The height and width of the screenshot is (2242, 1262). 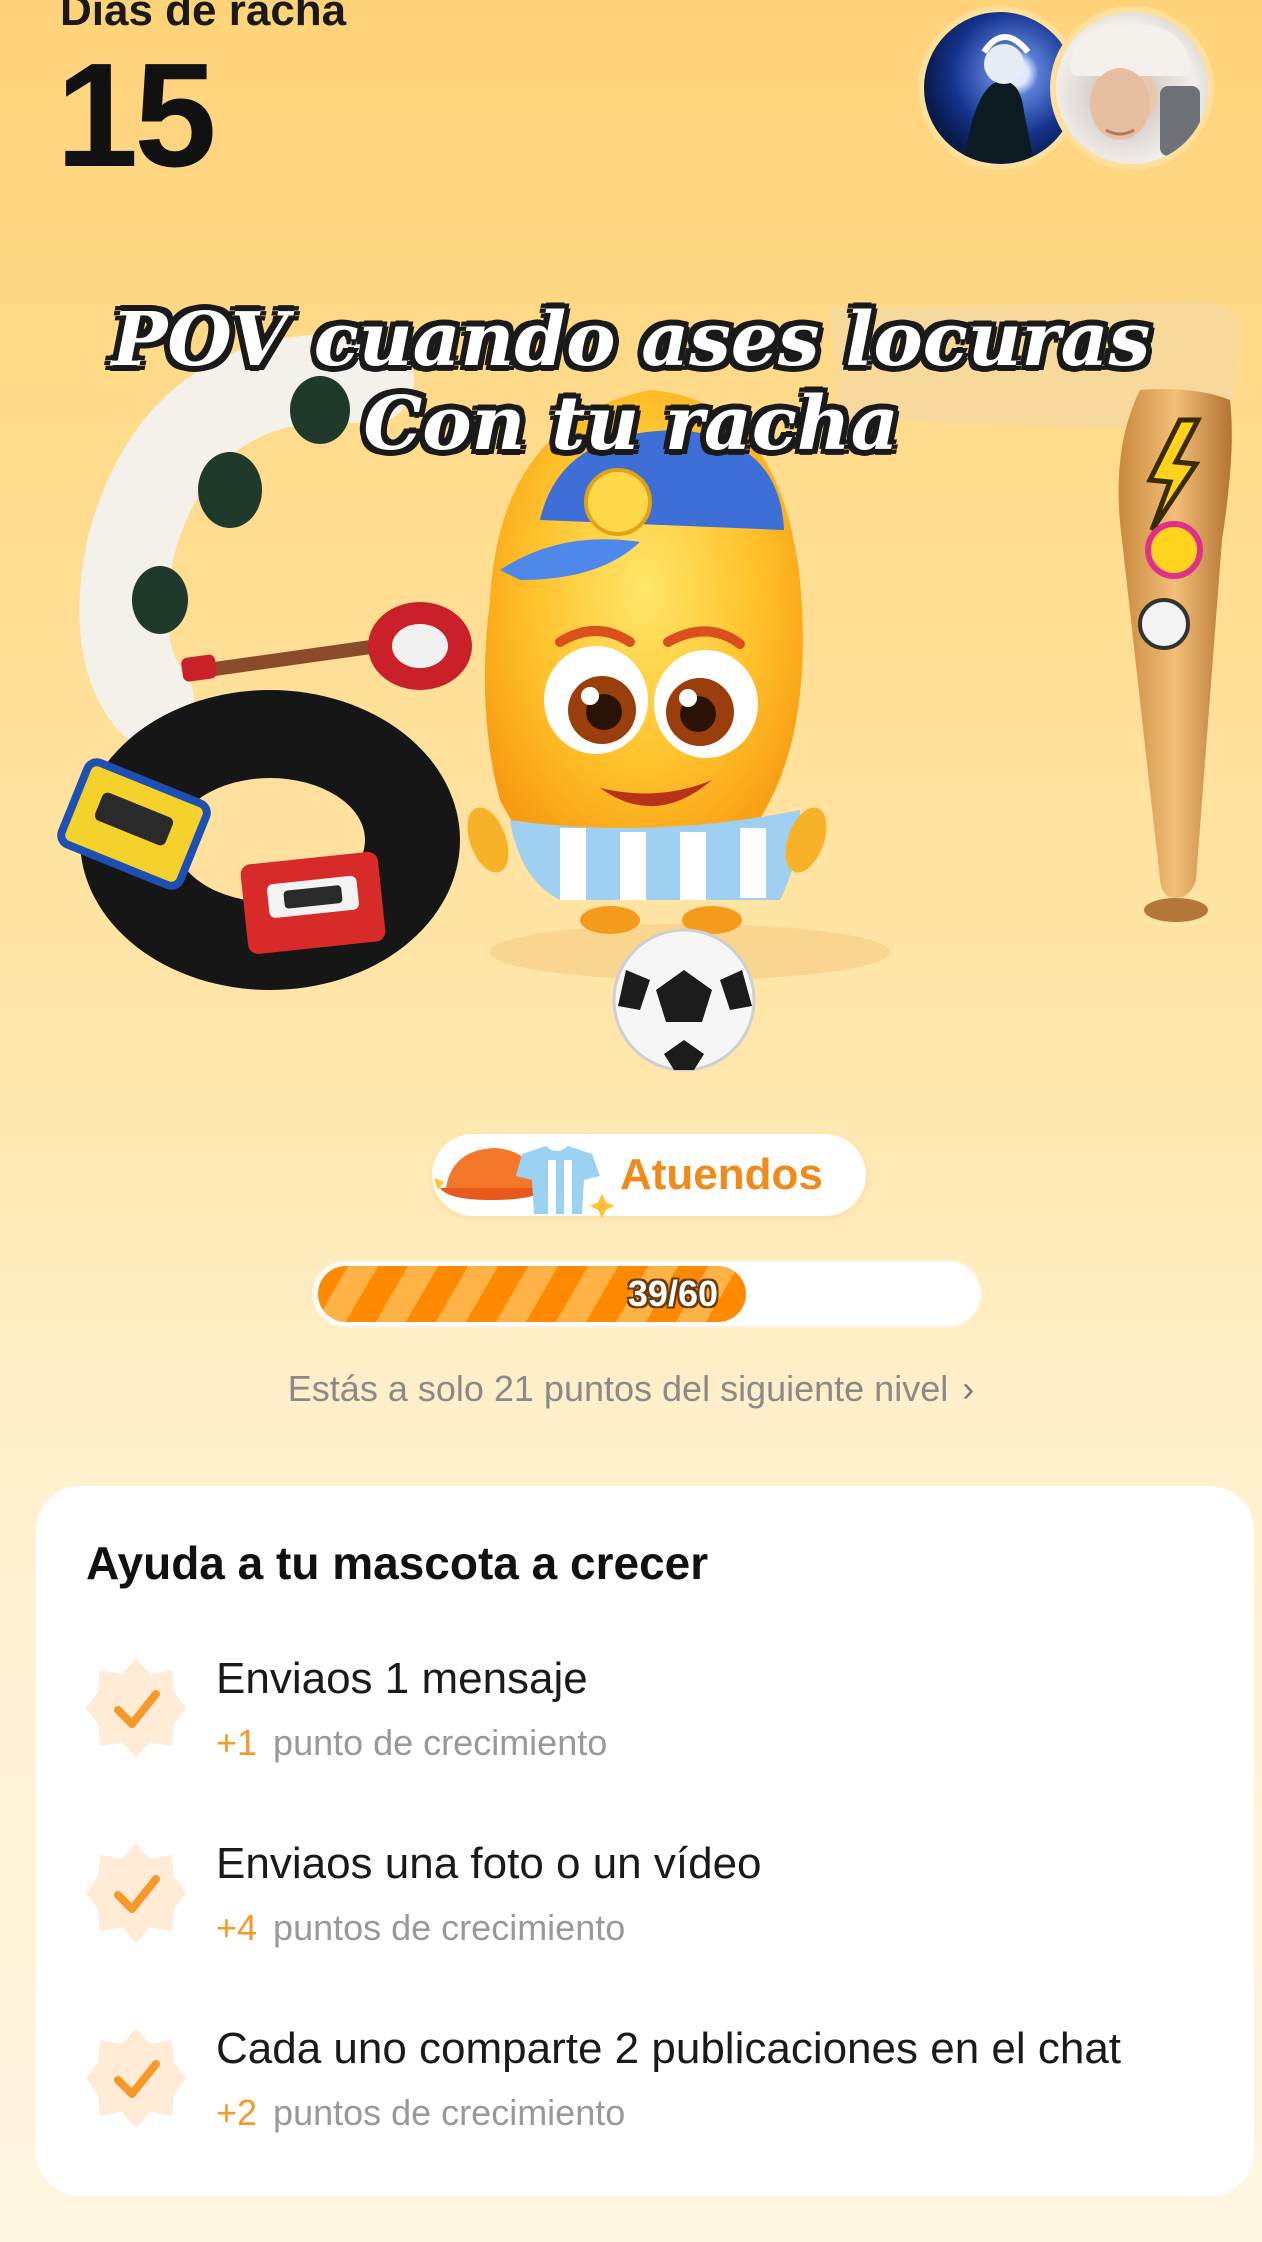 I want to click on outfits-label: Atuendos, so click(x=721, y=1174).